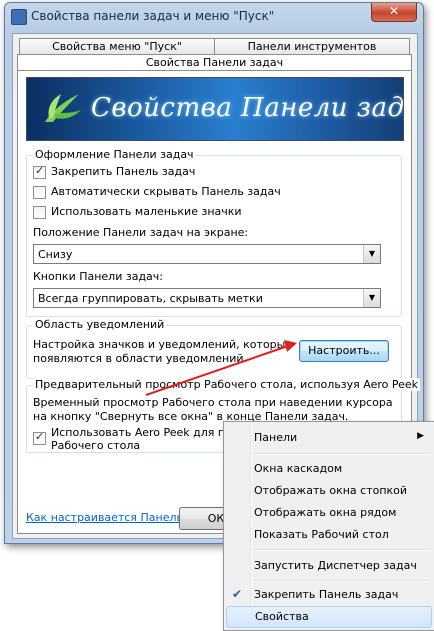 This screenshot has height=631, width=434. Describe the element at coordinates (217, 370) in the screenshot. I see `arrow-line` at that location.